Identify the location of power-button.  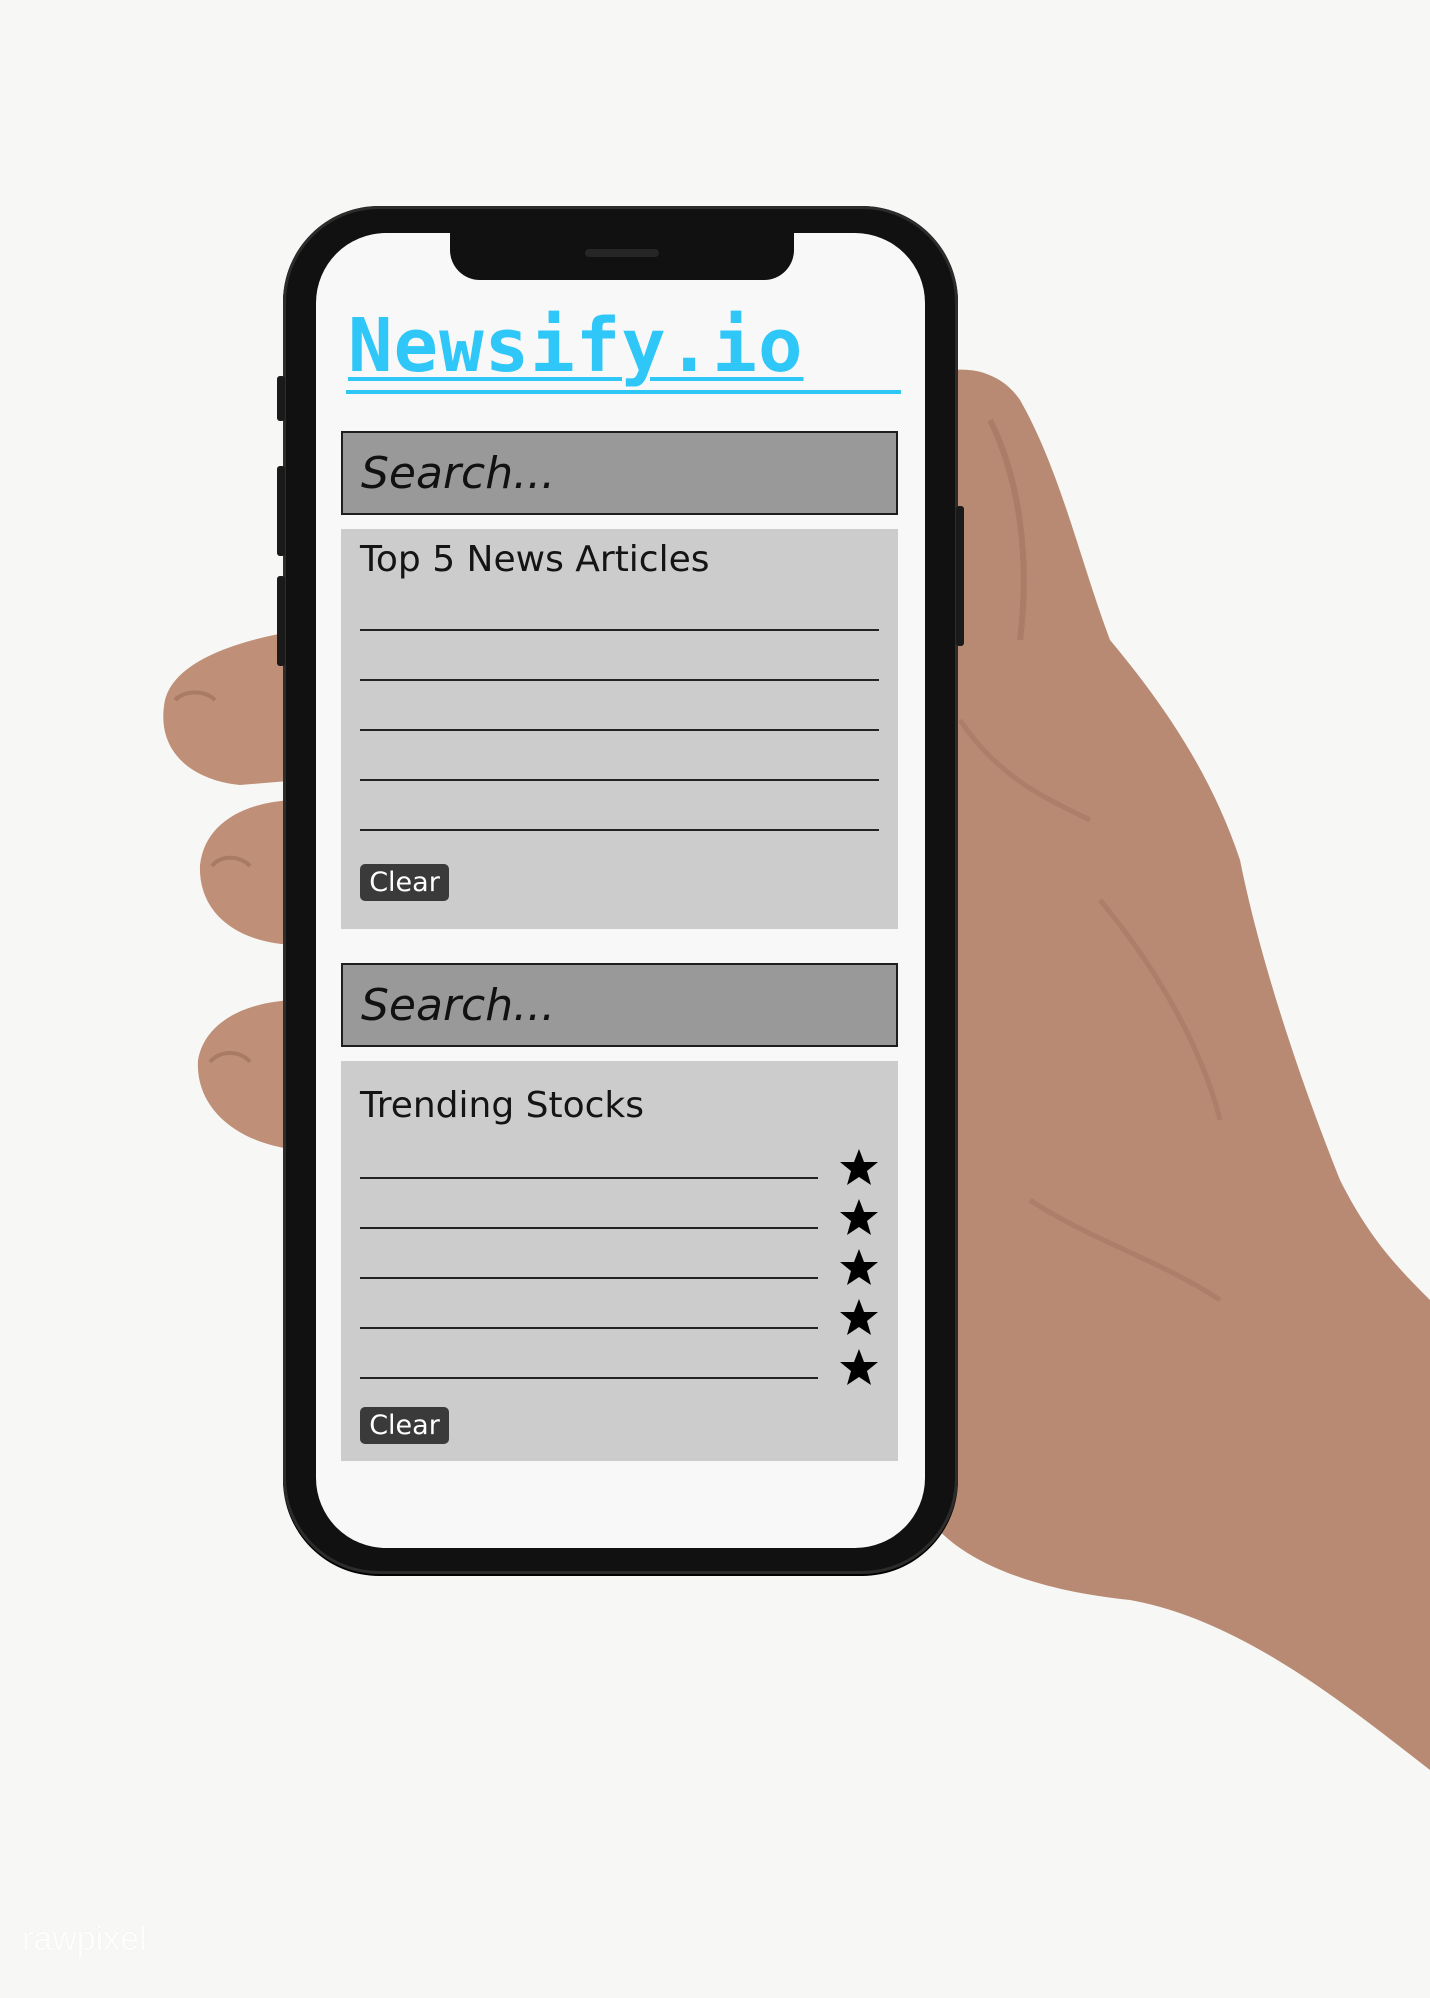
(960, 576).